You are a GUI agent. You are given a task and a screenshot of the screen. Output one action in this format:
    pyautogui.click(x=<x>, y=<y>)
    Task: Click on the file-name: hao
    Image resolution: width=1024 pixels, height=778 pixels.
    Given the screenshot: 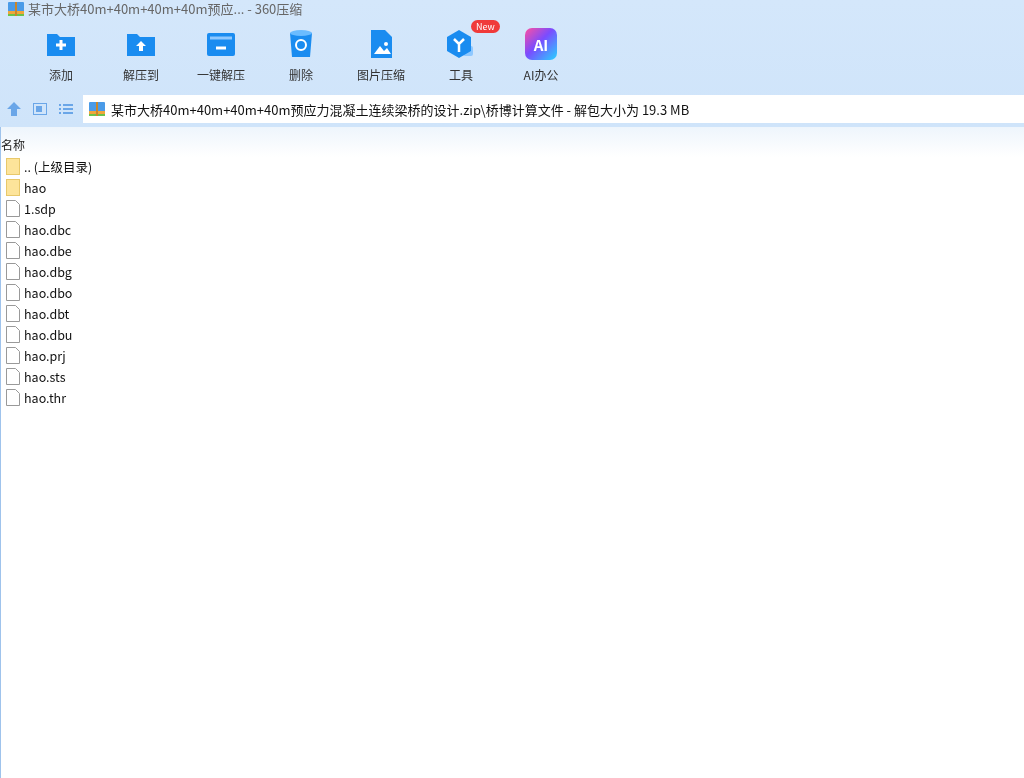 What is the action you would take?
    pyautogui.click(x=35, y=187)
    